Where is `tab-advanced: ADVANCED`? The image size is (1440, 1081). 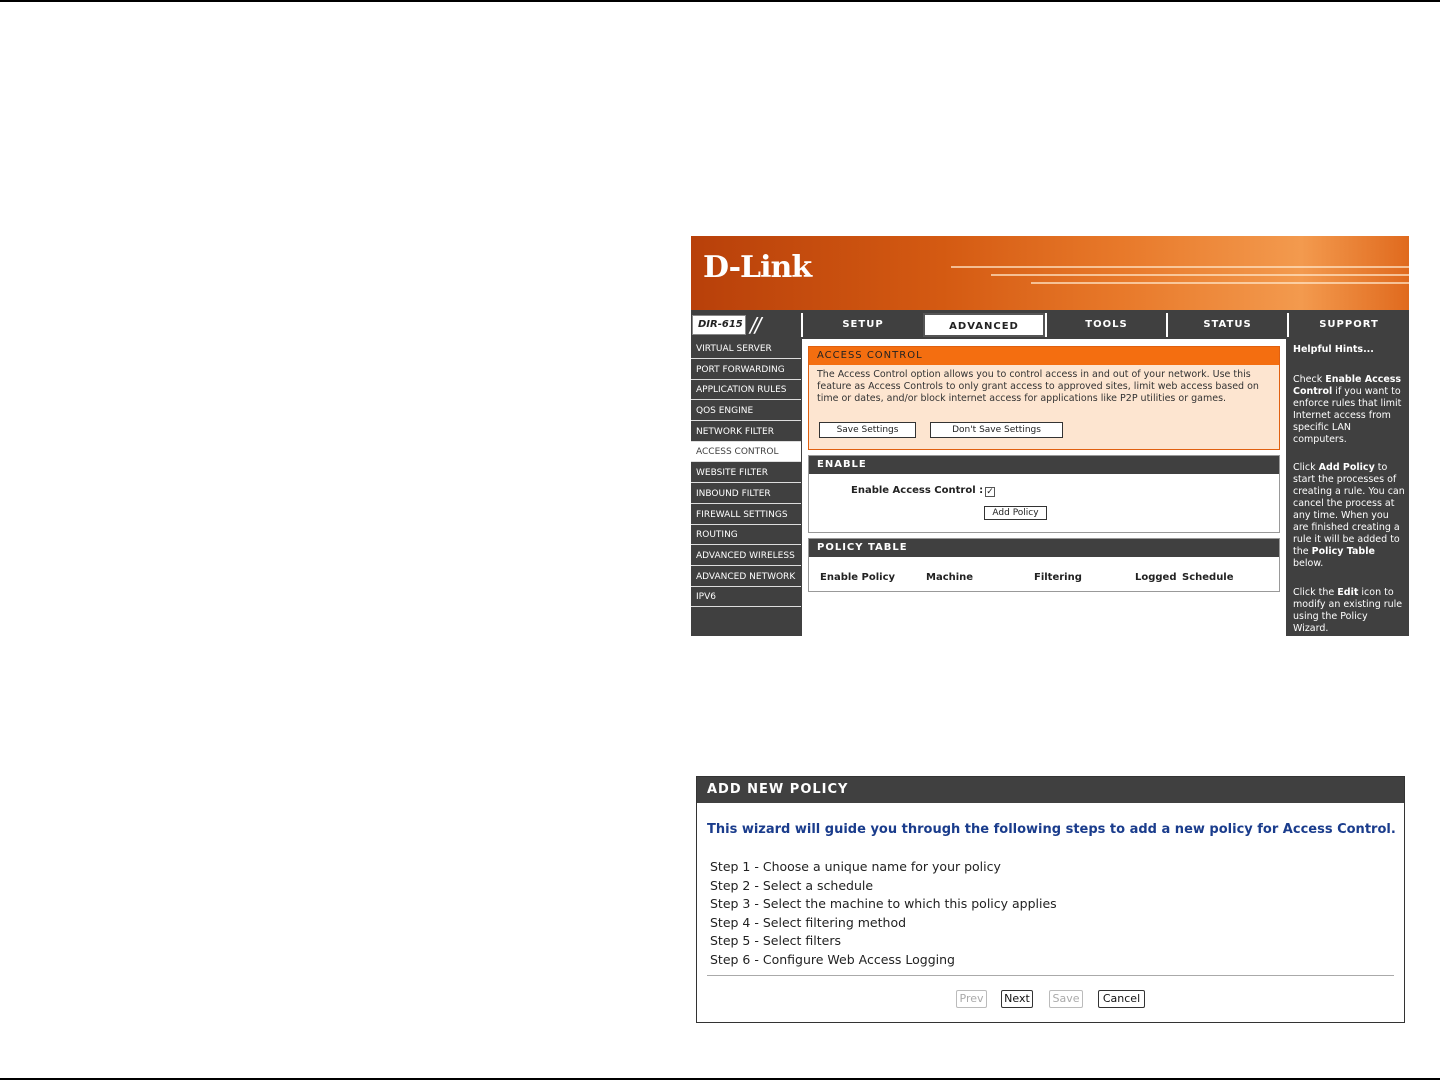 tab-advanced: ADVANCED is located at coordinates (984, 325).